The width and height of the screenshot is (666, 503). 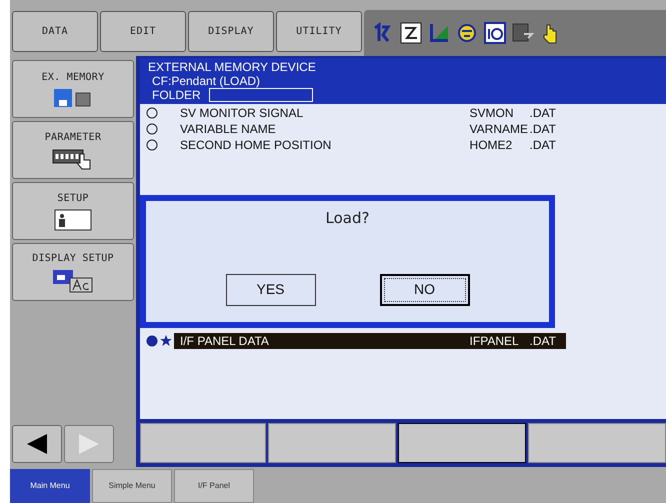 What do you see at coordinates (73, 150) in the screenshot?
I see `sidebar-item: PARAMETER` at bounding box center [73, 150].